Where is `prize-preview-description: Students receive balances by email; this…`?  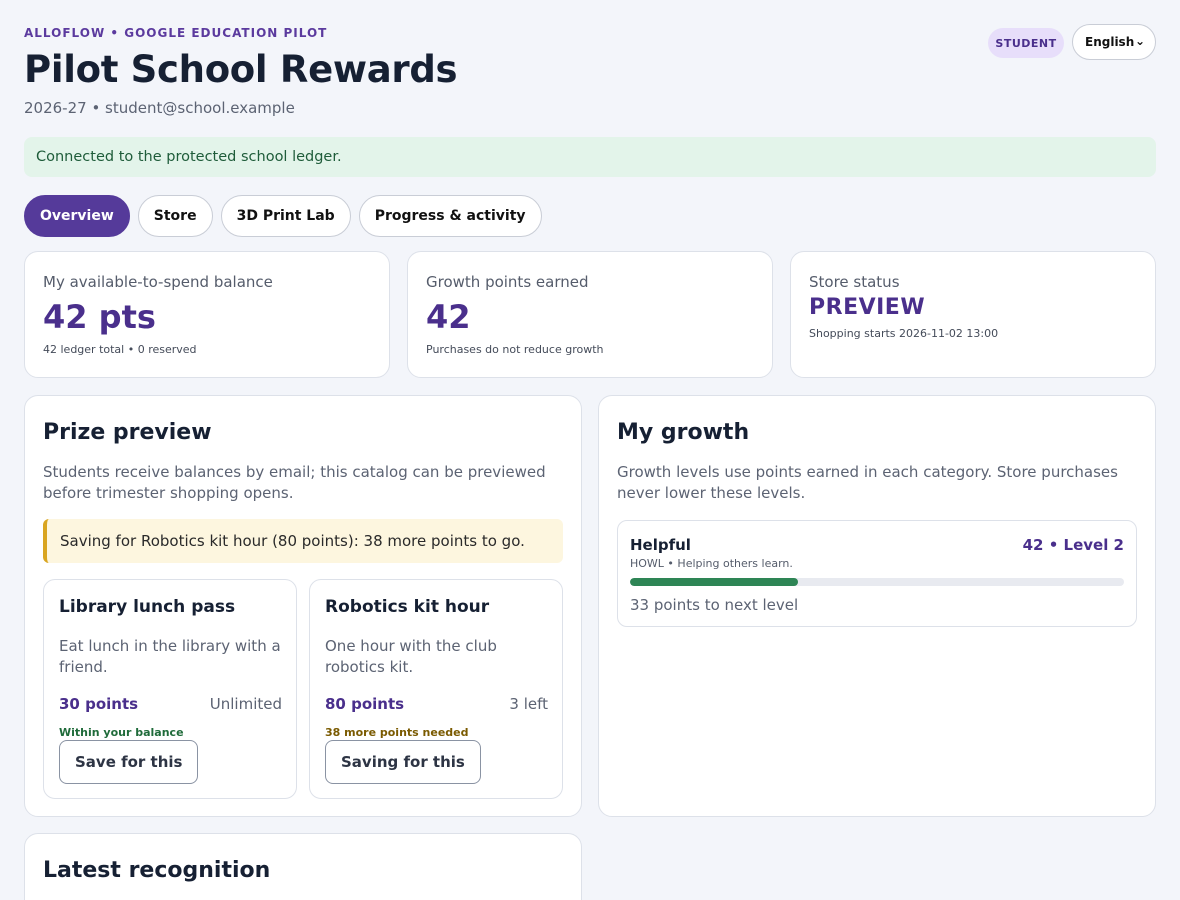
prize-preview-description: Students receive balances by email; this… is located at coordinates (294, 482).